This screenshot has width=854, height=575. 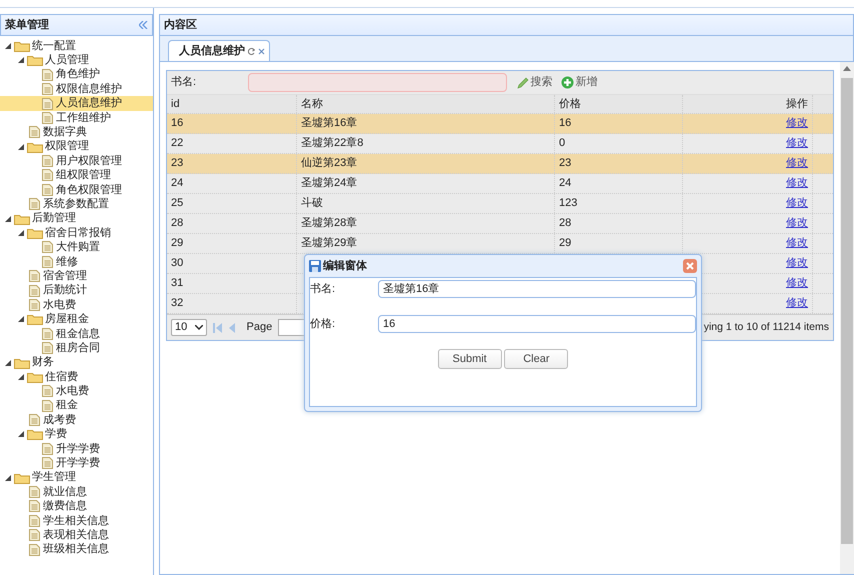 I want to click on tree-item: 系统参数配置, so click(x=76, y=204).